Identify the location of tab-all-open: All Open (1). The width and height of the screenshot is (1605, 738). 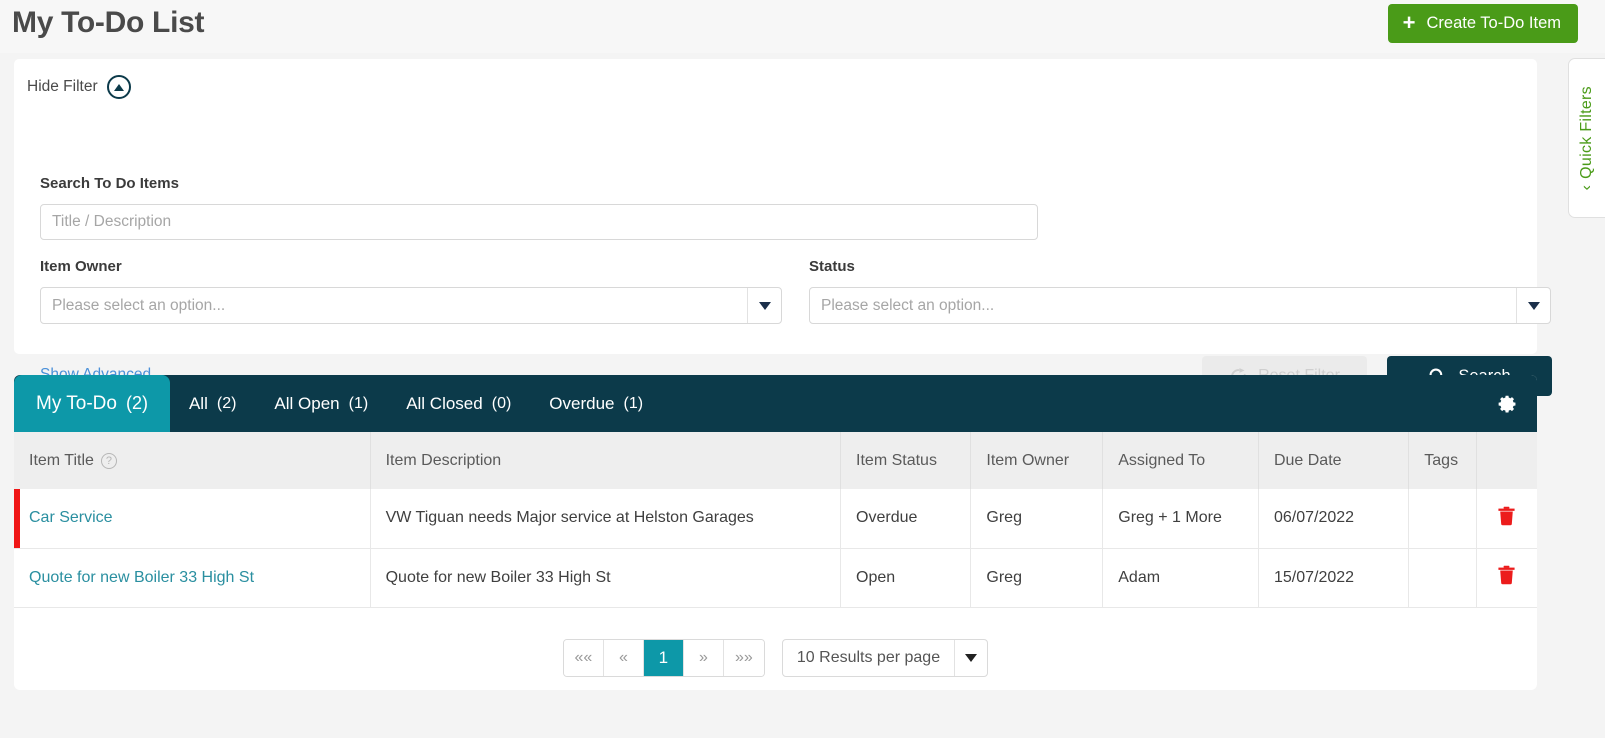
(321, 403).